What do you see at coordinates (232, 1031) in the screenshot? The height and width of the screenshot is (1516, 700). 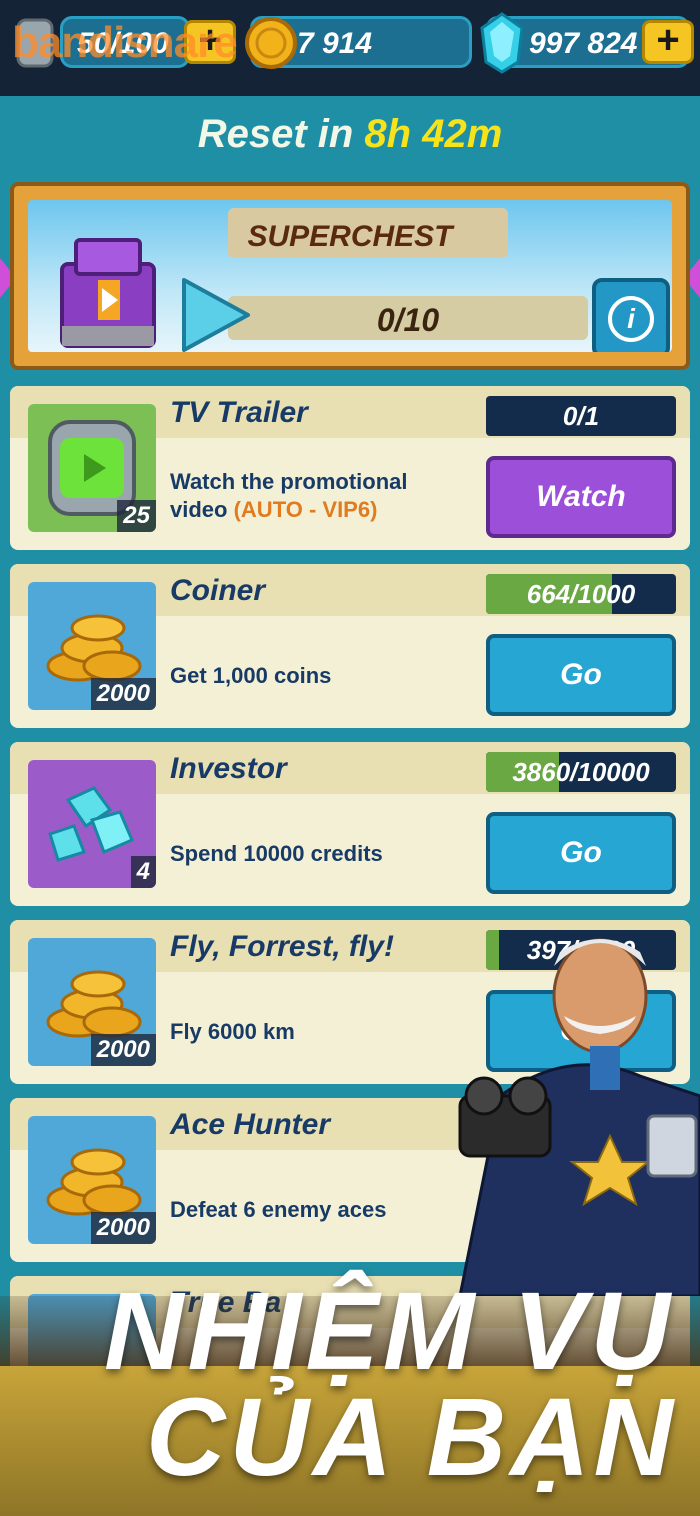 I see `mission-description: Fly 6000 km` at bounding box center [232, 1031].